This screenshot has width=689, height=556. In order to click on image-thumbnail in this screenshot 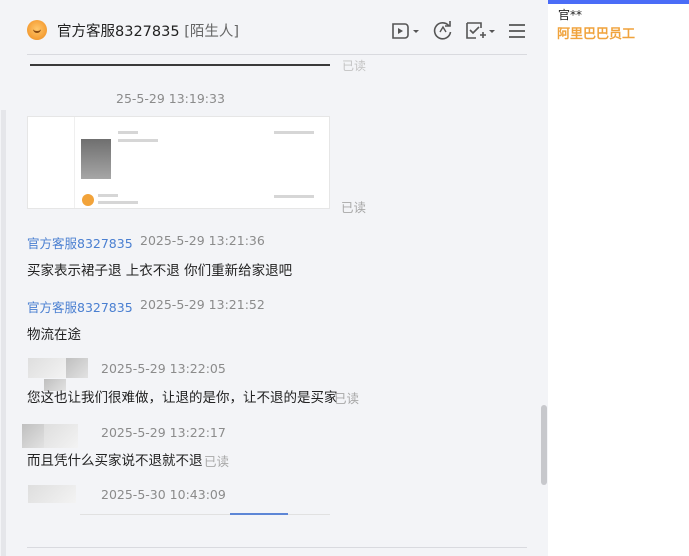, I will do `click(96, 159)`.